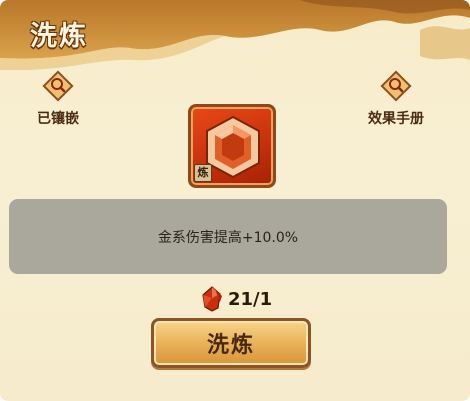 This screenshot has width=470, height=401. What do you see at coordinates (58, 119) in the screenshot?
I see `embedded-label: 已镶嵌` at bounding box center [58, 119].